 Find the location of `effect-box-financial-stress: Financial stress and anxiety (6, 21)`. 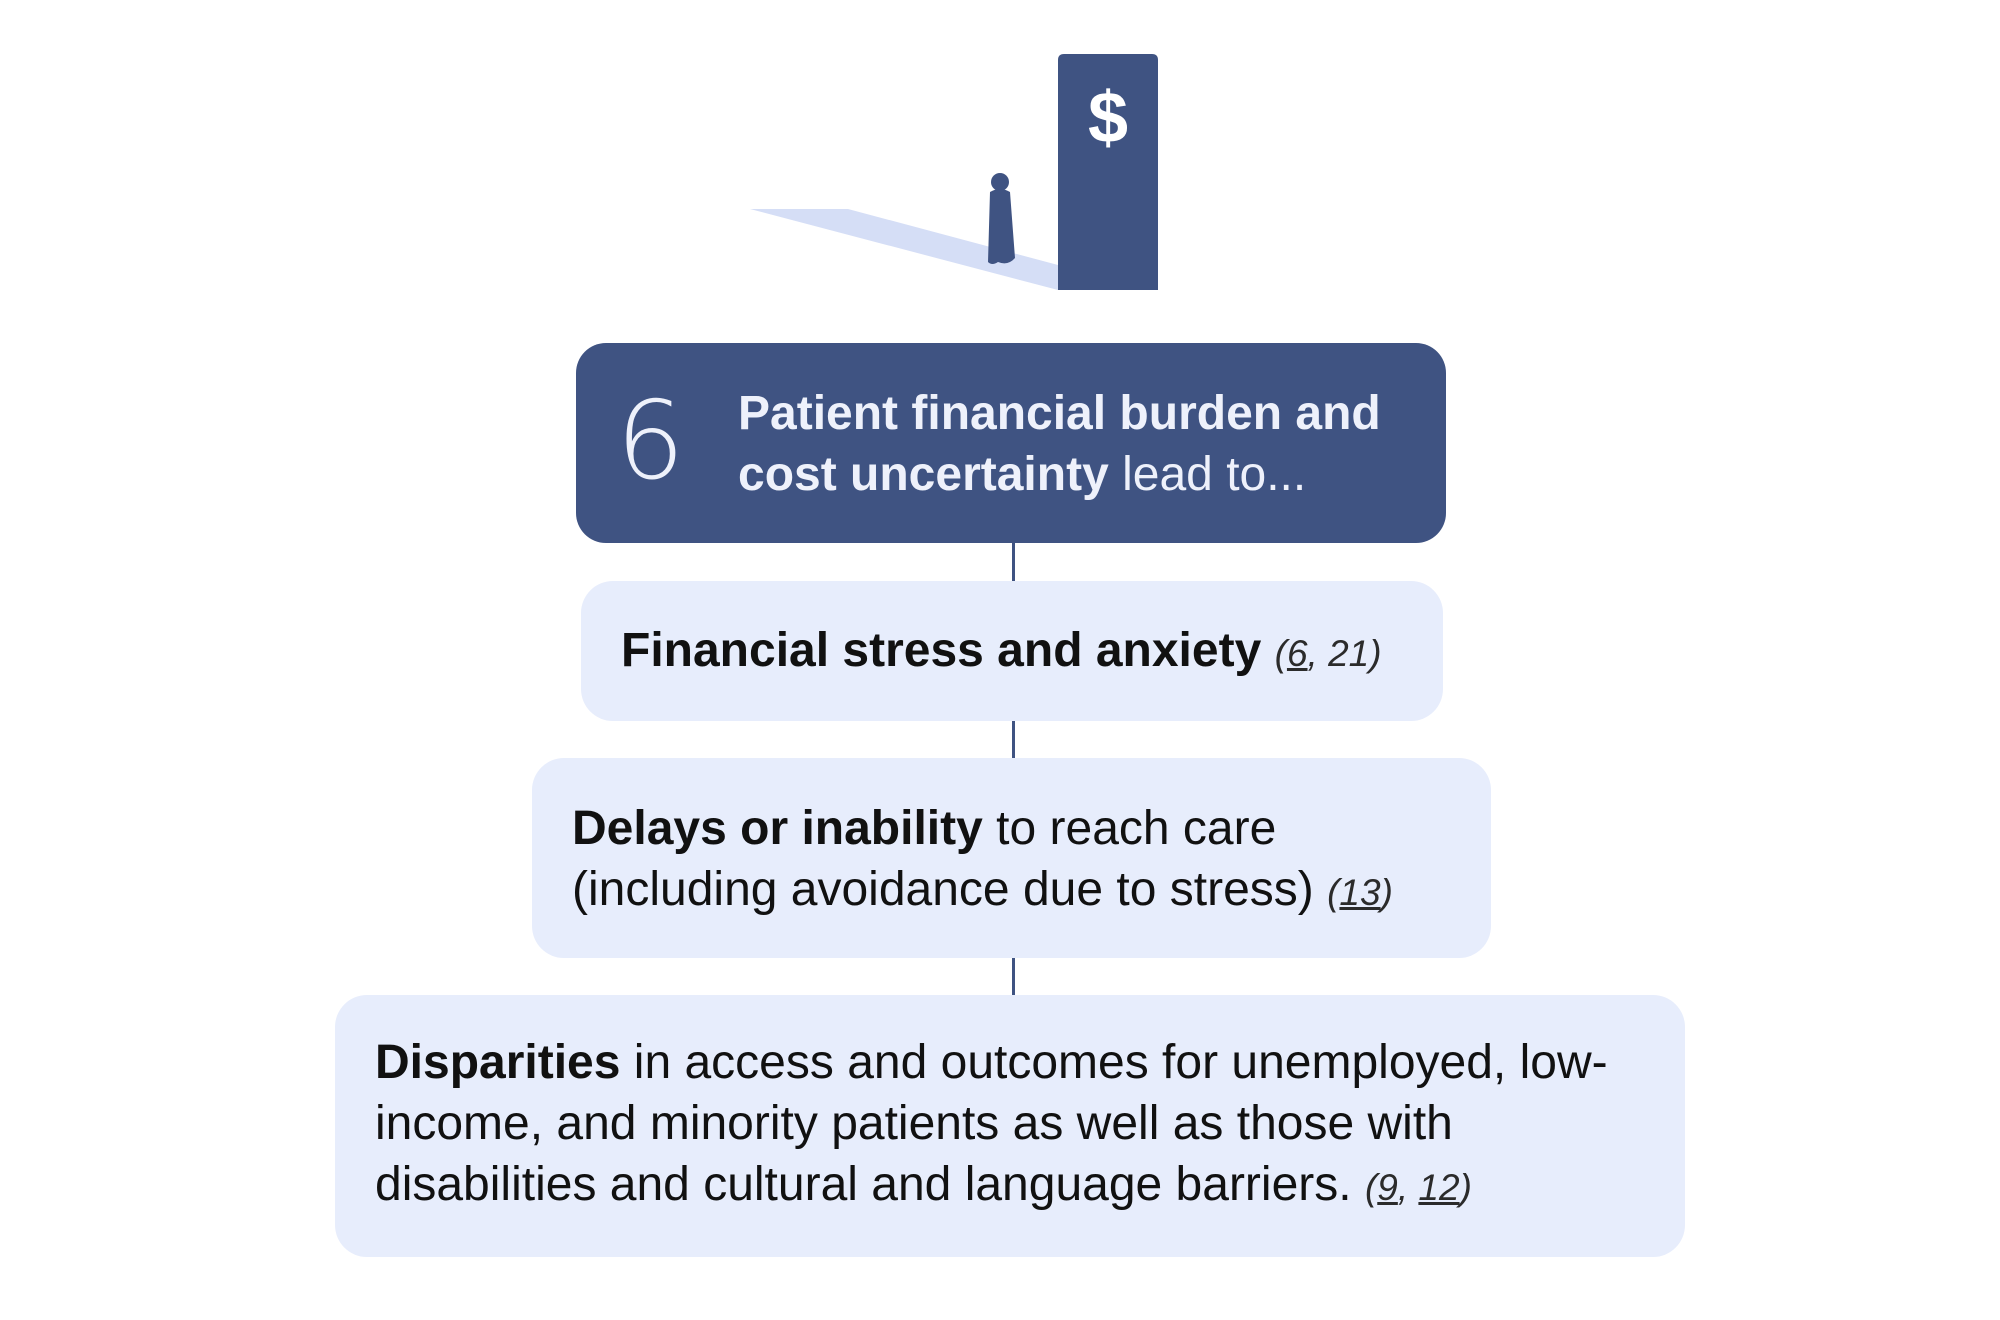

effect-box-financial-stress: Financial stress and anxiety (6, 21) is located at coordinates (1012, 651).